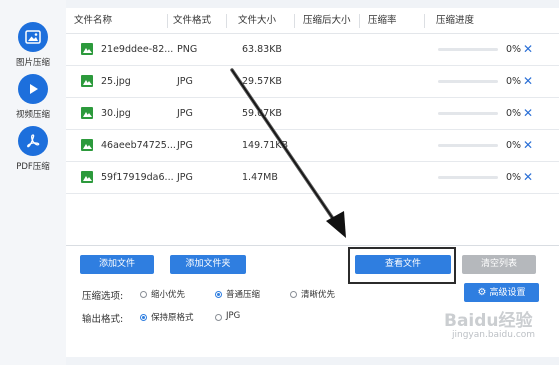 The image size is (559, 365). I want to click on clear-list-button: 清空列表, so click(499, 264).